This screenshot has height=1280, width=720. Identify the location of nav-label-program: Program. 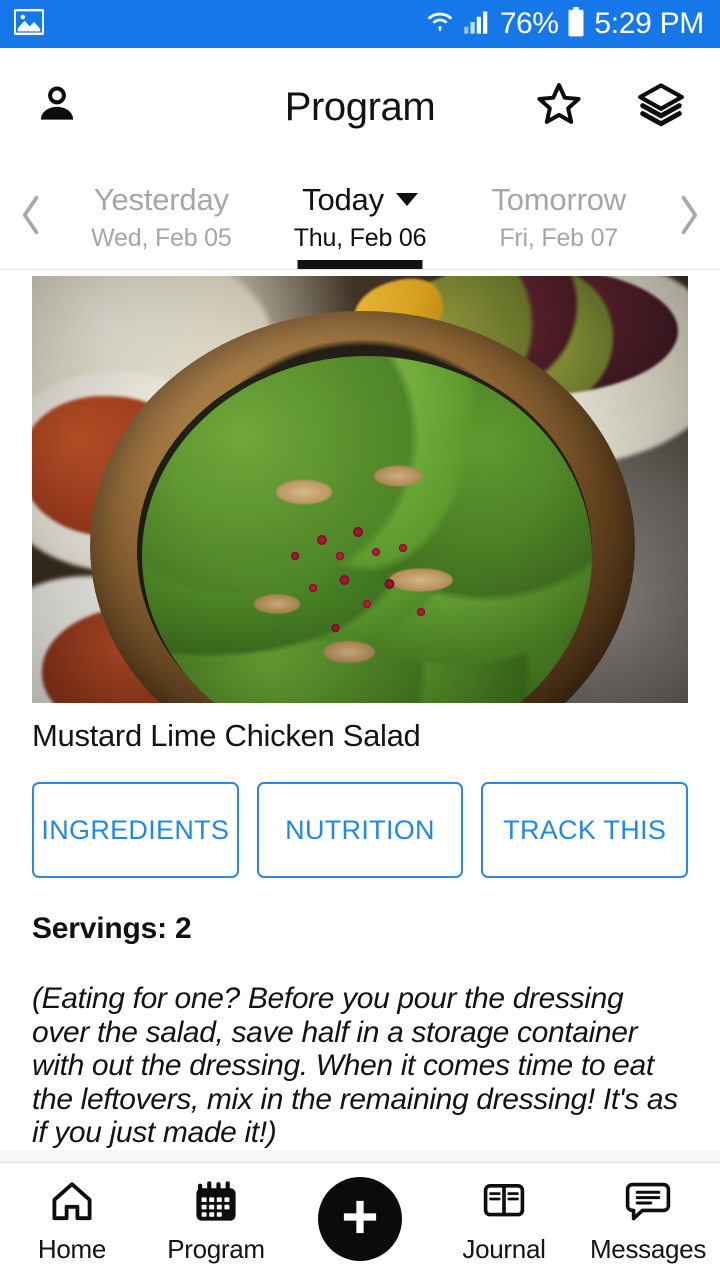
(216, 1249).